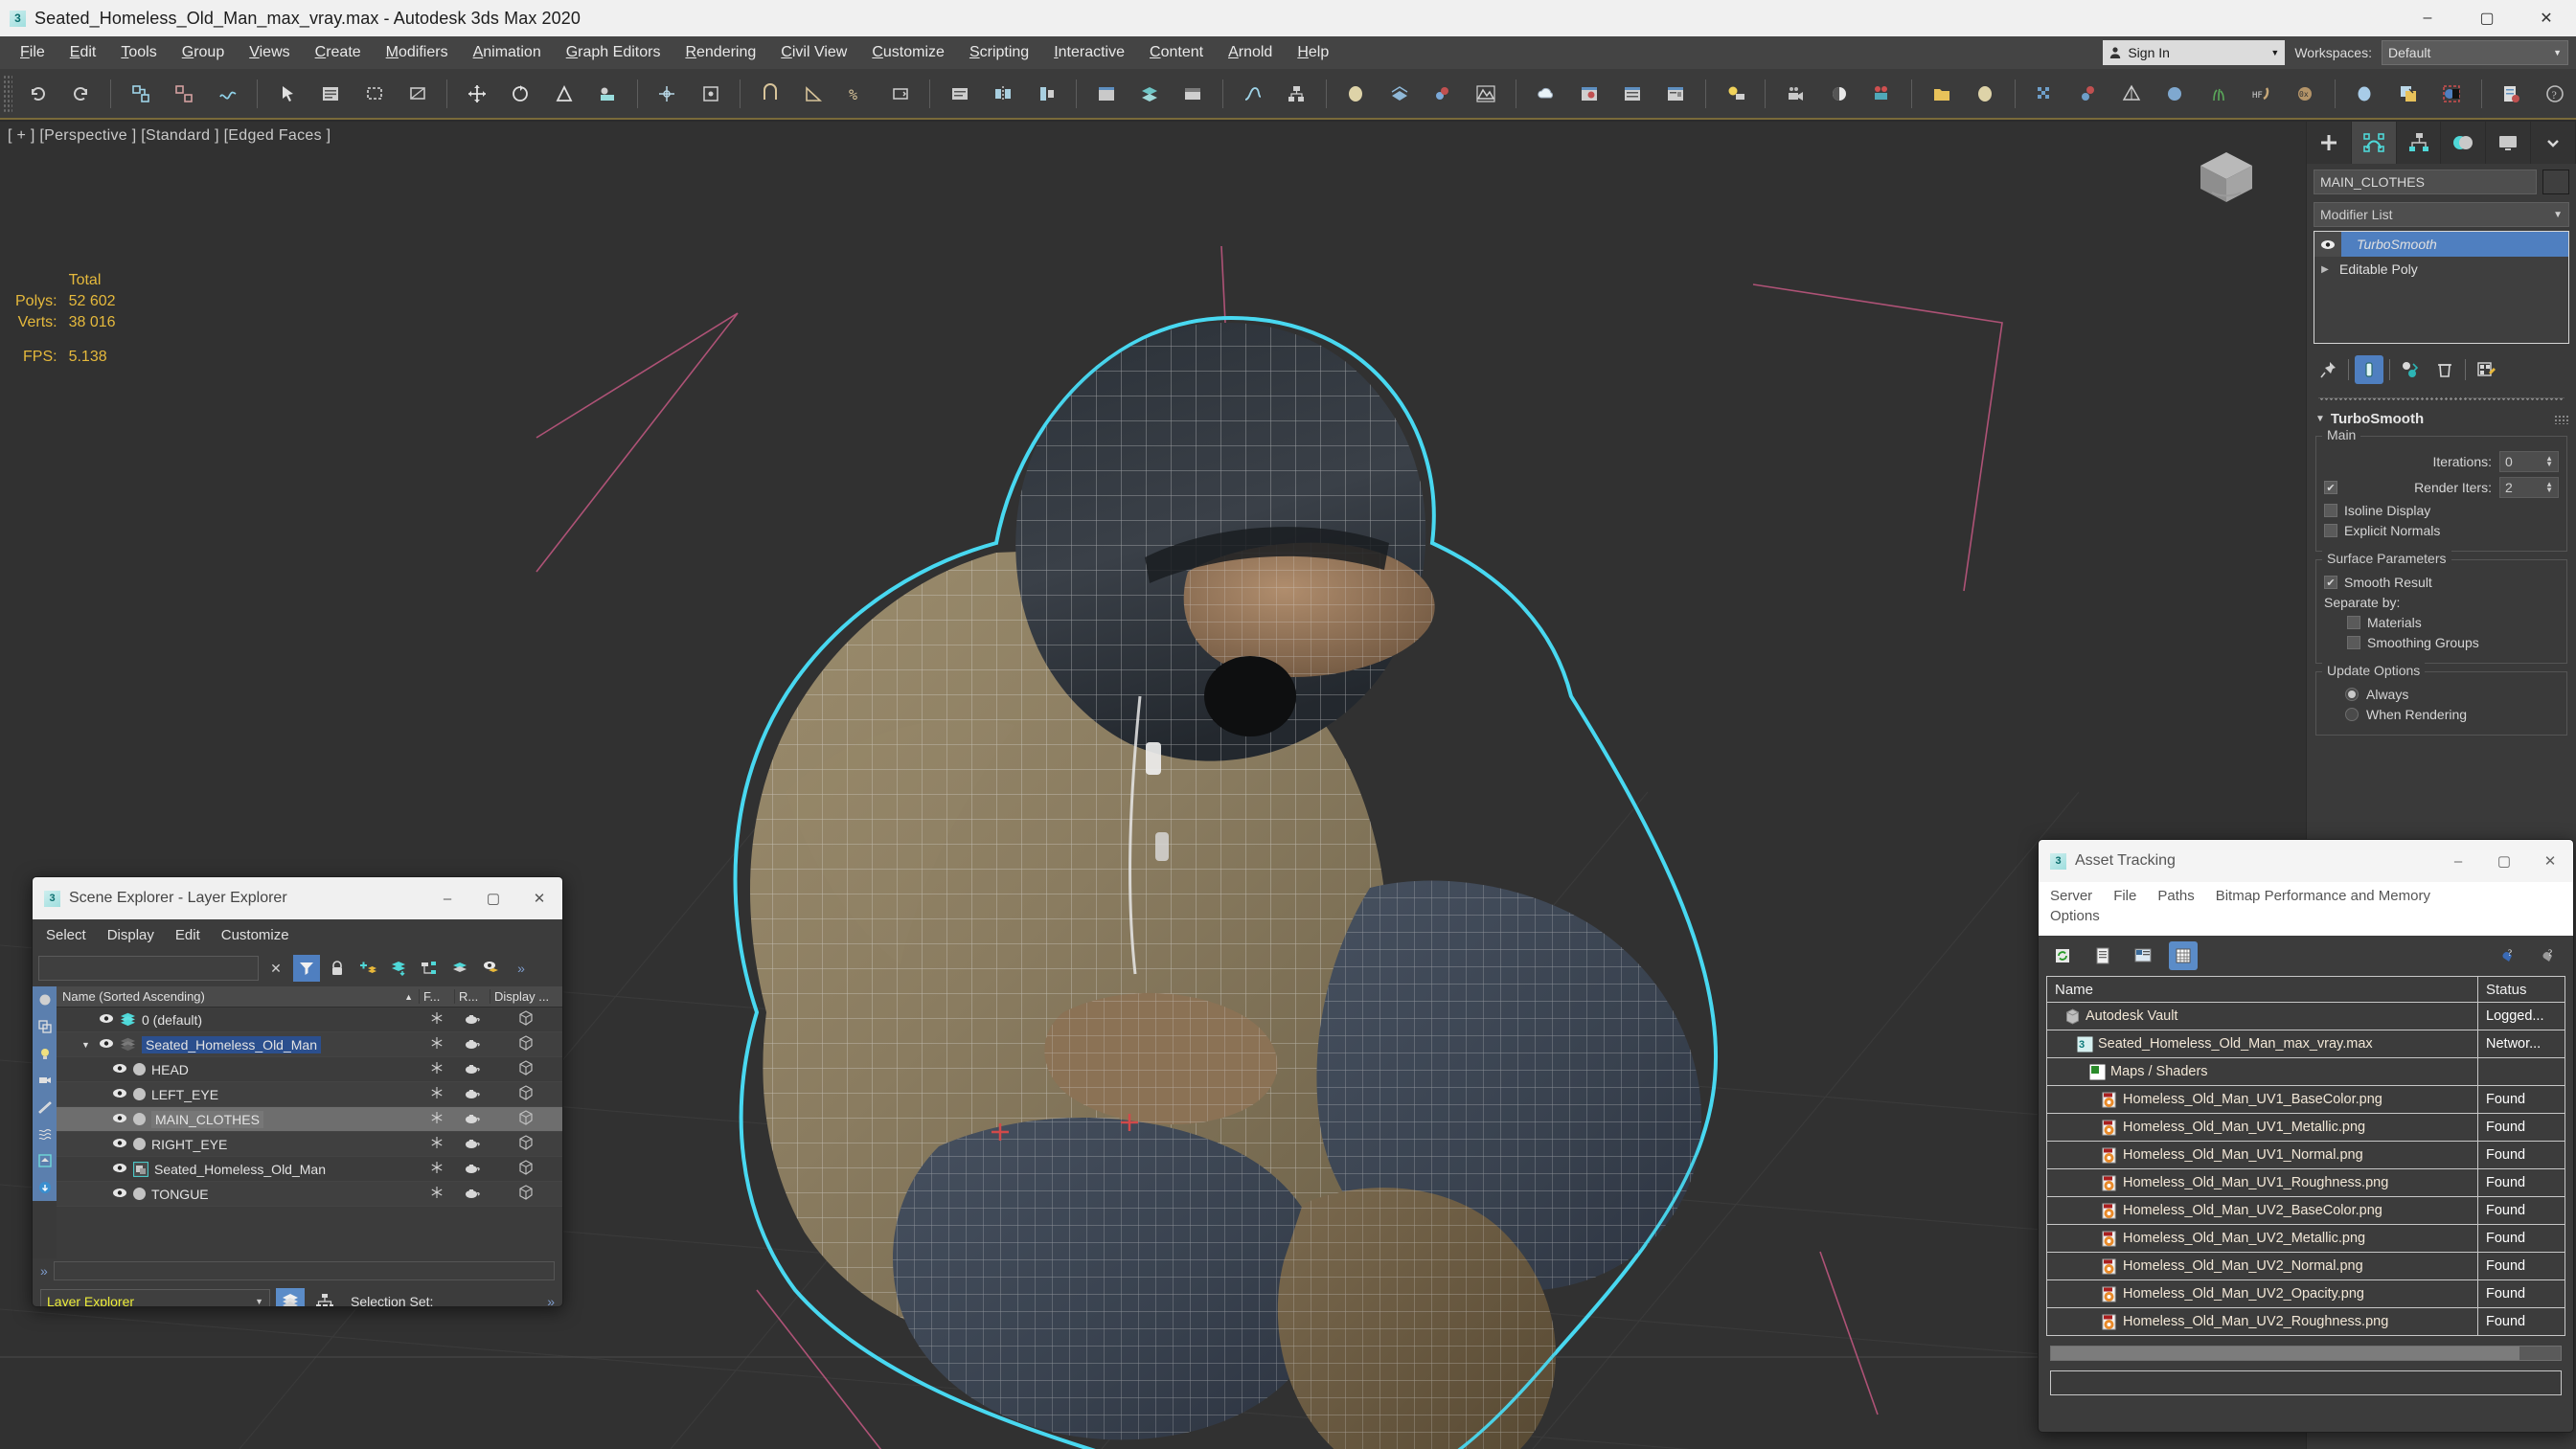 Image resolution: width=2576 pixels, height=1449 pixels. Describe the element at coordinates (238, 1144) in the screenshot. I see `layer-name-cell: RIGHT_EYE` at that location.